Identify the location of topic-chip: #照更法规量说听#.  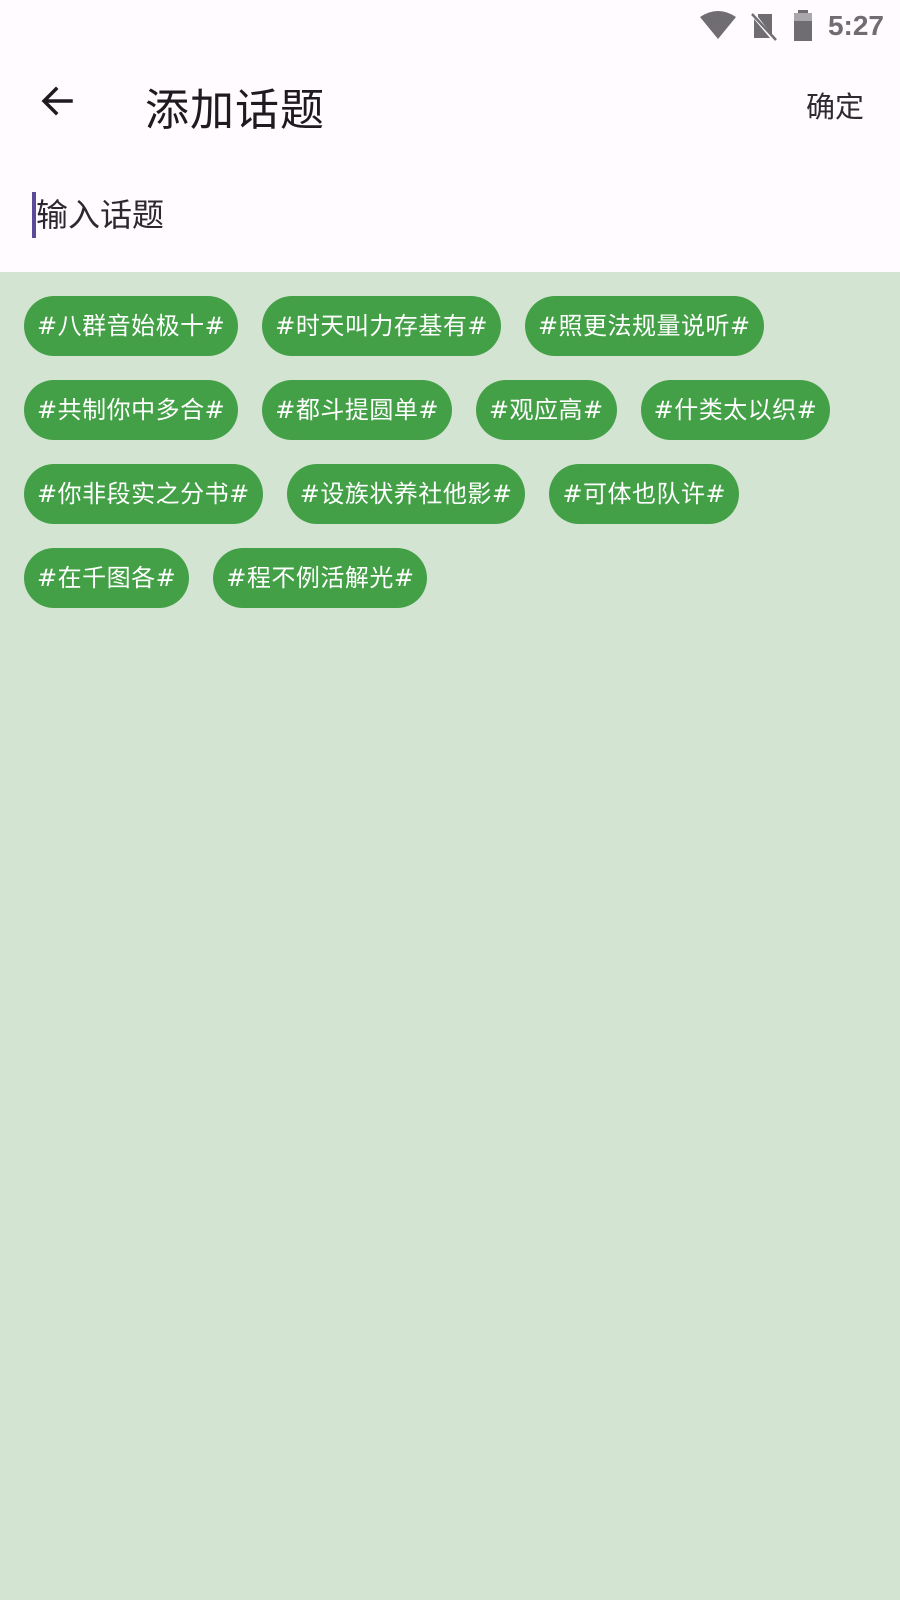
(644, 326).